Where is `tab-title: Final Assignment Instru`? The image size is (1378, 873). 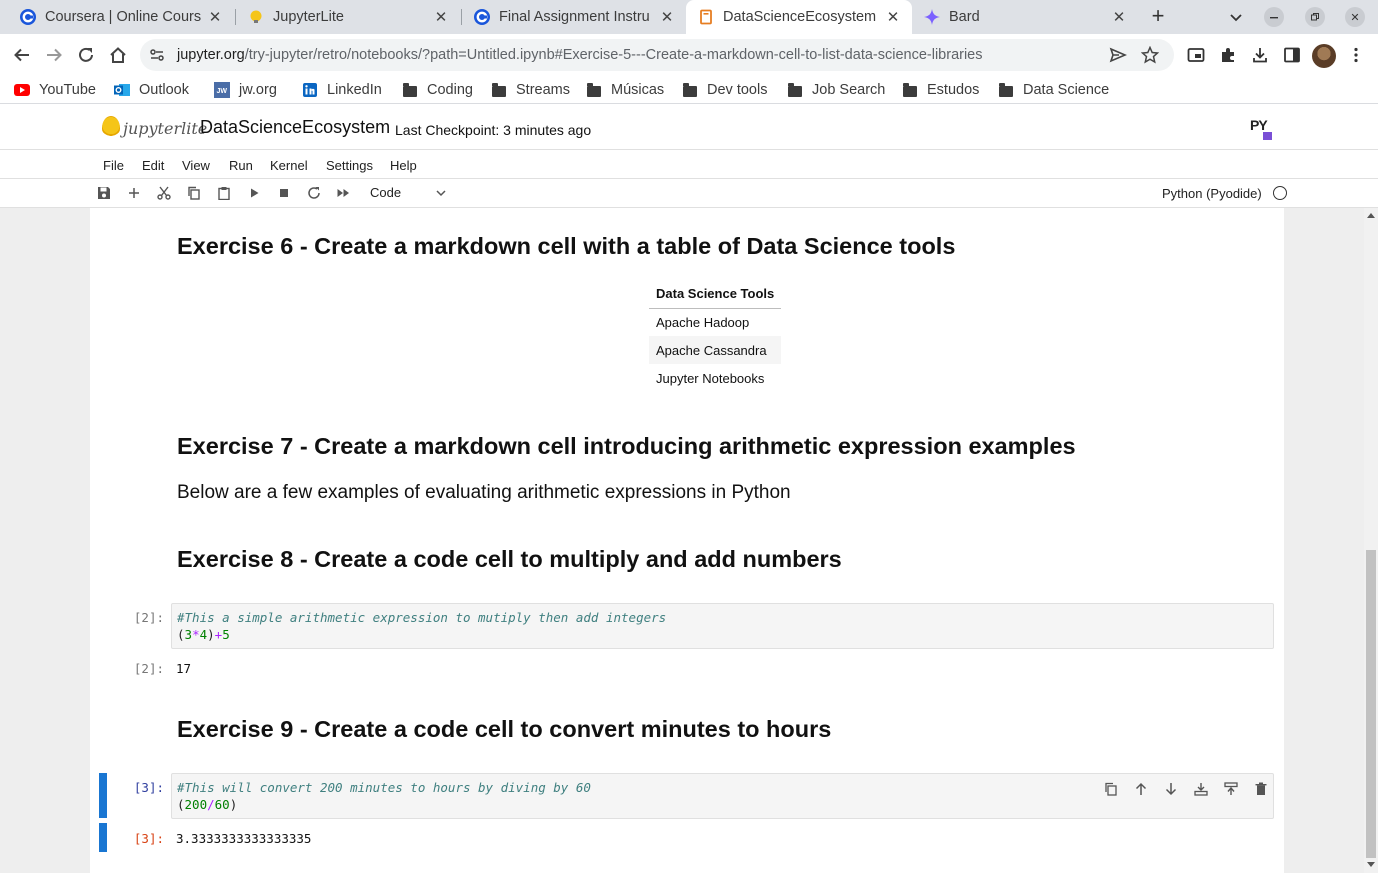
tab-title: Final Assignment Instru is located at coordinates (574, 17).